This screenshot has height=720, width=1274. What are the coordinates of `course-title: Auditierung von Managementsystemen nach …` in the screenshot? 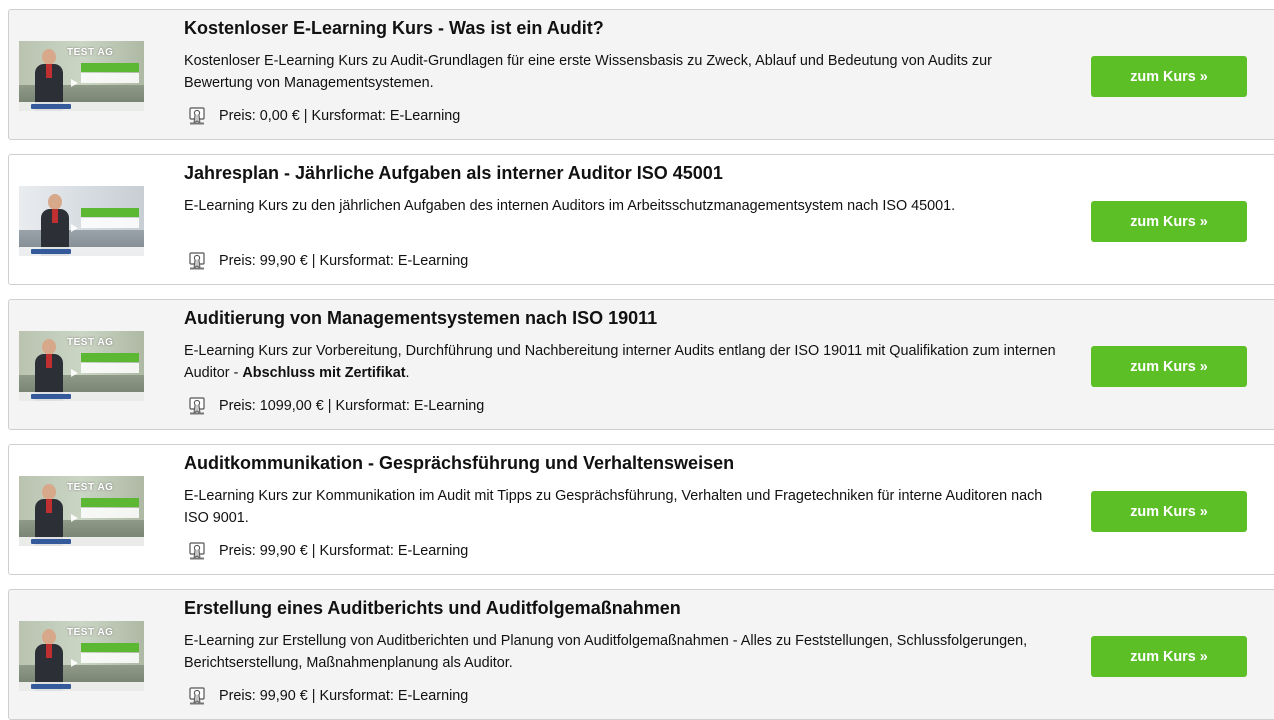 It's located at (420, 318).